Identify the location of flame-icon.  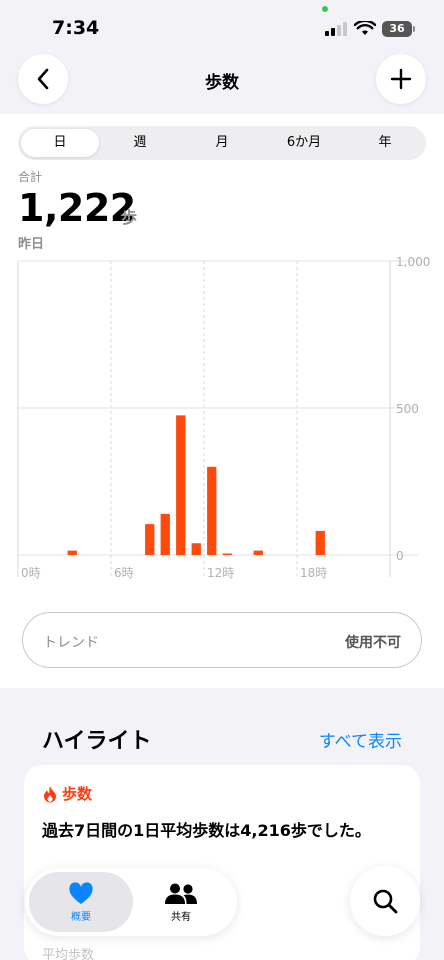
(50, 793).